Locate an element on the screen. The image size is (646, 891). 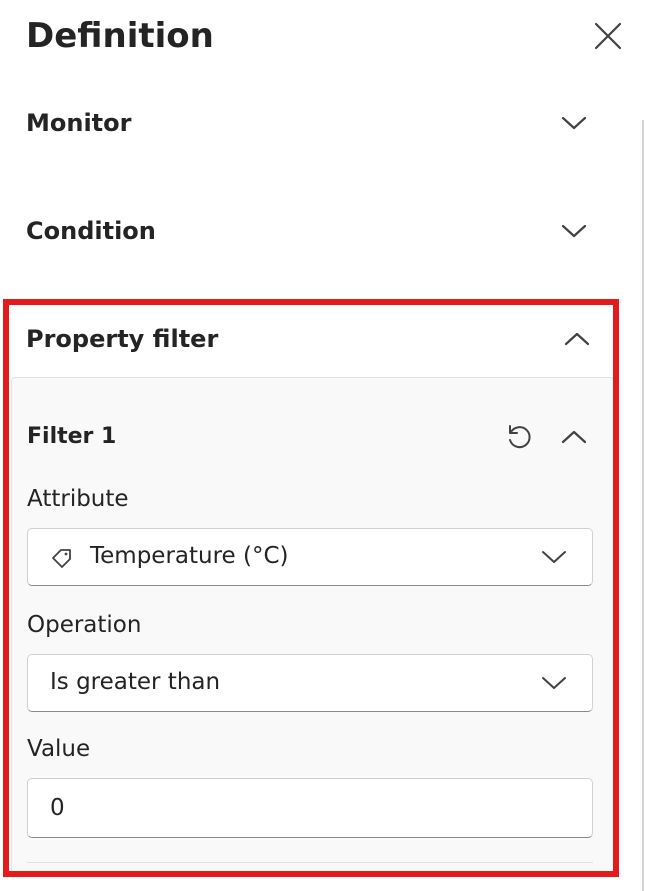
attribute-dropdown: Temperature (°C) is located at coordinates (310, 557).